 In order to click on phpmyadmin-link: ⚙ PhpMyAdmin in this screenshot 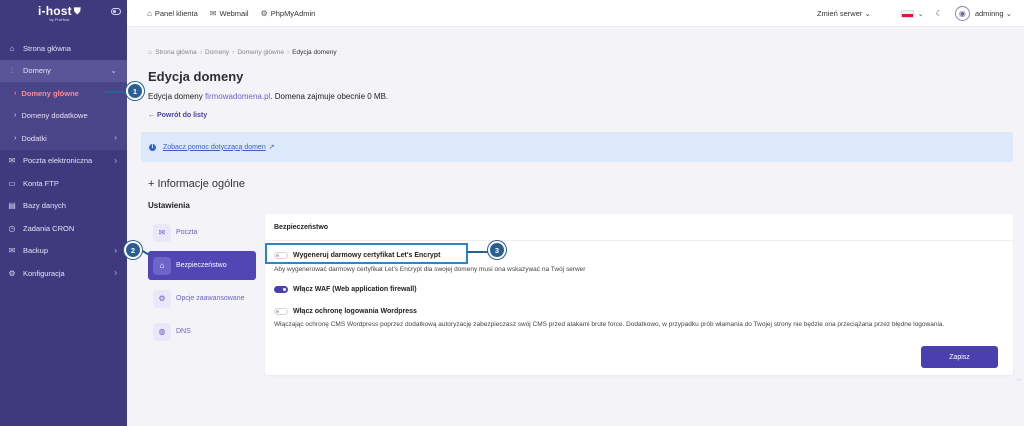, I will do `click(288, 13)`.